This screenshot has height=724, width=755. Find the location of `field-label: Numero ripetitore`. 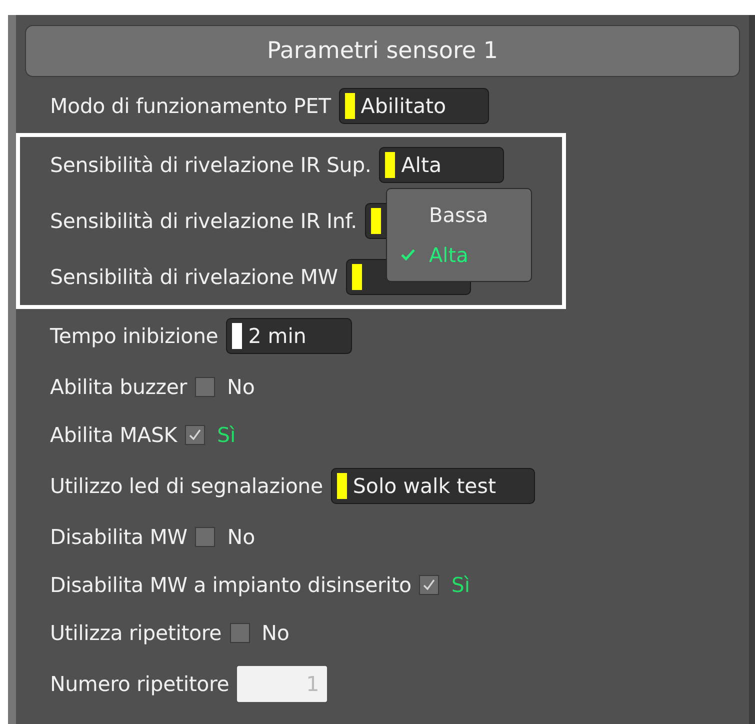

field-label: Numero ripetitore is located at coordinates (140, 684).